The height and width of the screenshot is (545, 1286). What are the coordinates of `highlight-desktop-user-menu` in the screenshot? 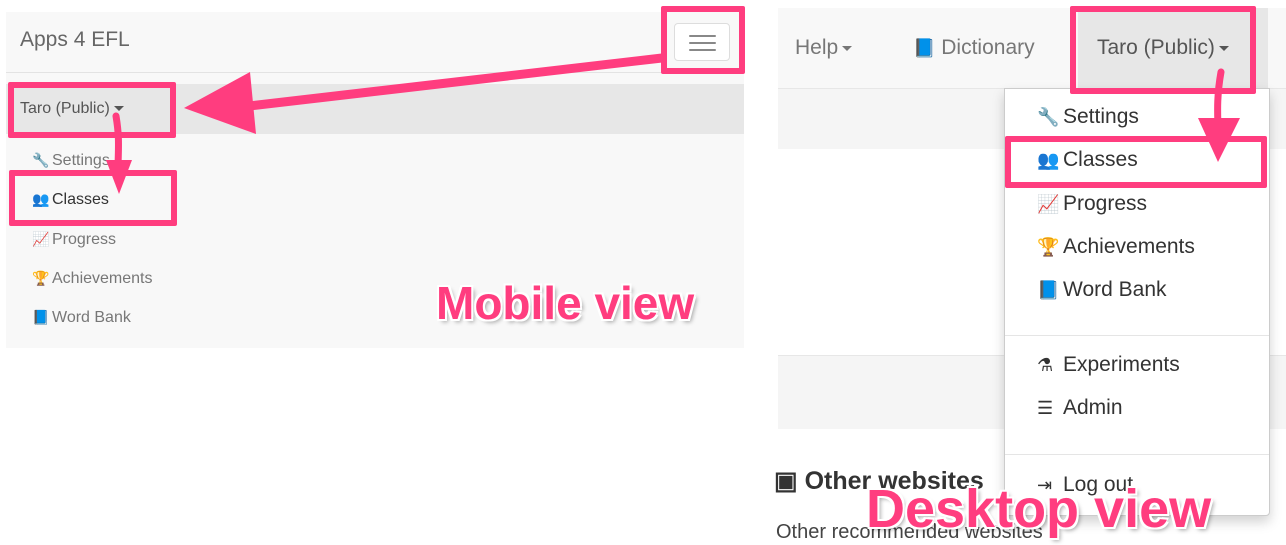 It's located at (1163, 50).